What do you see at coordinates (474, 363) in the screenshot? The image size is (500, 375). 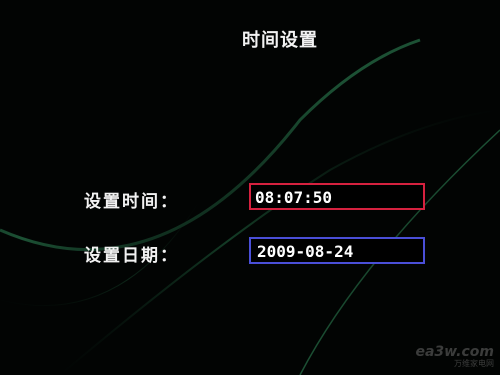 I see `watermark-subtitle: 万维家电网` at bounding box center [474, 363].